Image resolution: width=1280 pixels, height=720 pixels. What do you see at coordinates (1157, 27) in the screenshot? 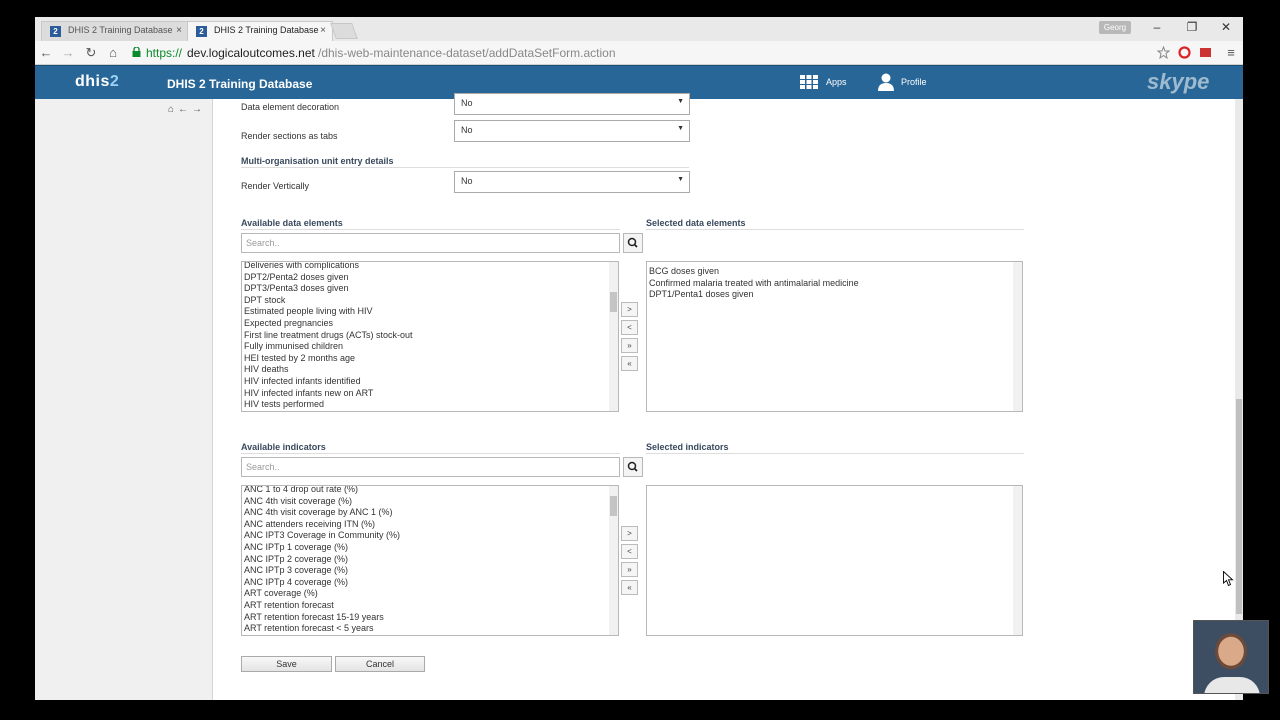
I see `minimize-icon: –` at bounding box center [1157, 27].